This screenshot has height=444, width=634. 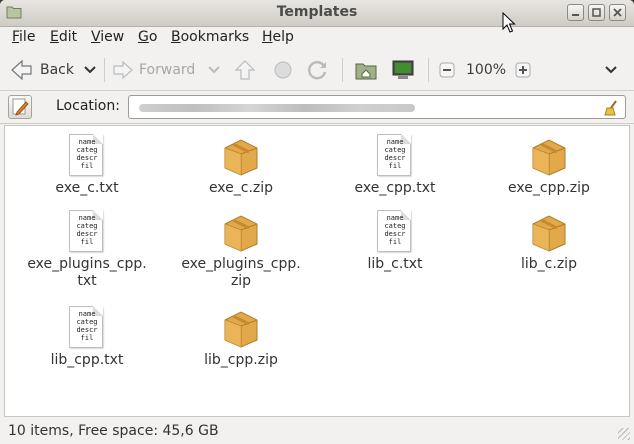 I want to click on up-button, so click(x=245, y=70).